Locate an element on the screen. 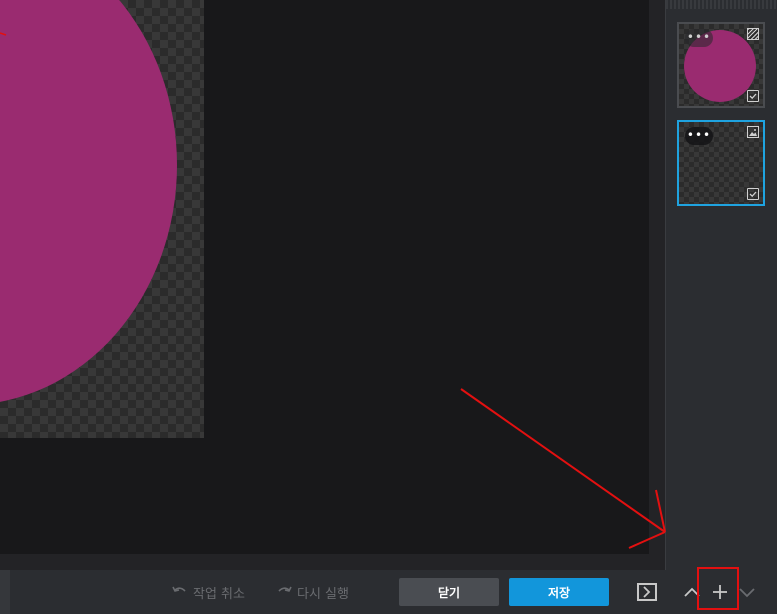  close-button: 닫기 is located at coordinates (449, 592).